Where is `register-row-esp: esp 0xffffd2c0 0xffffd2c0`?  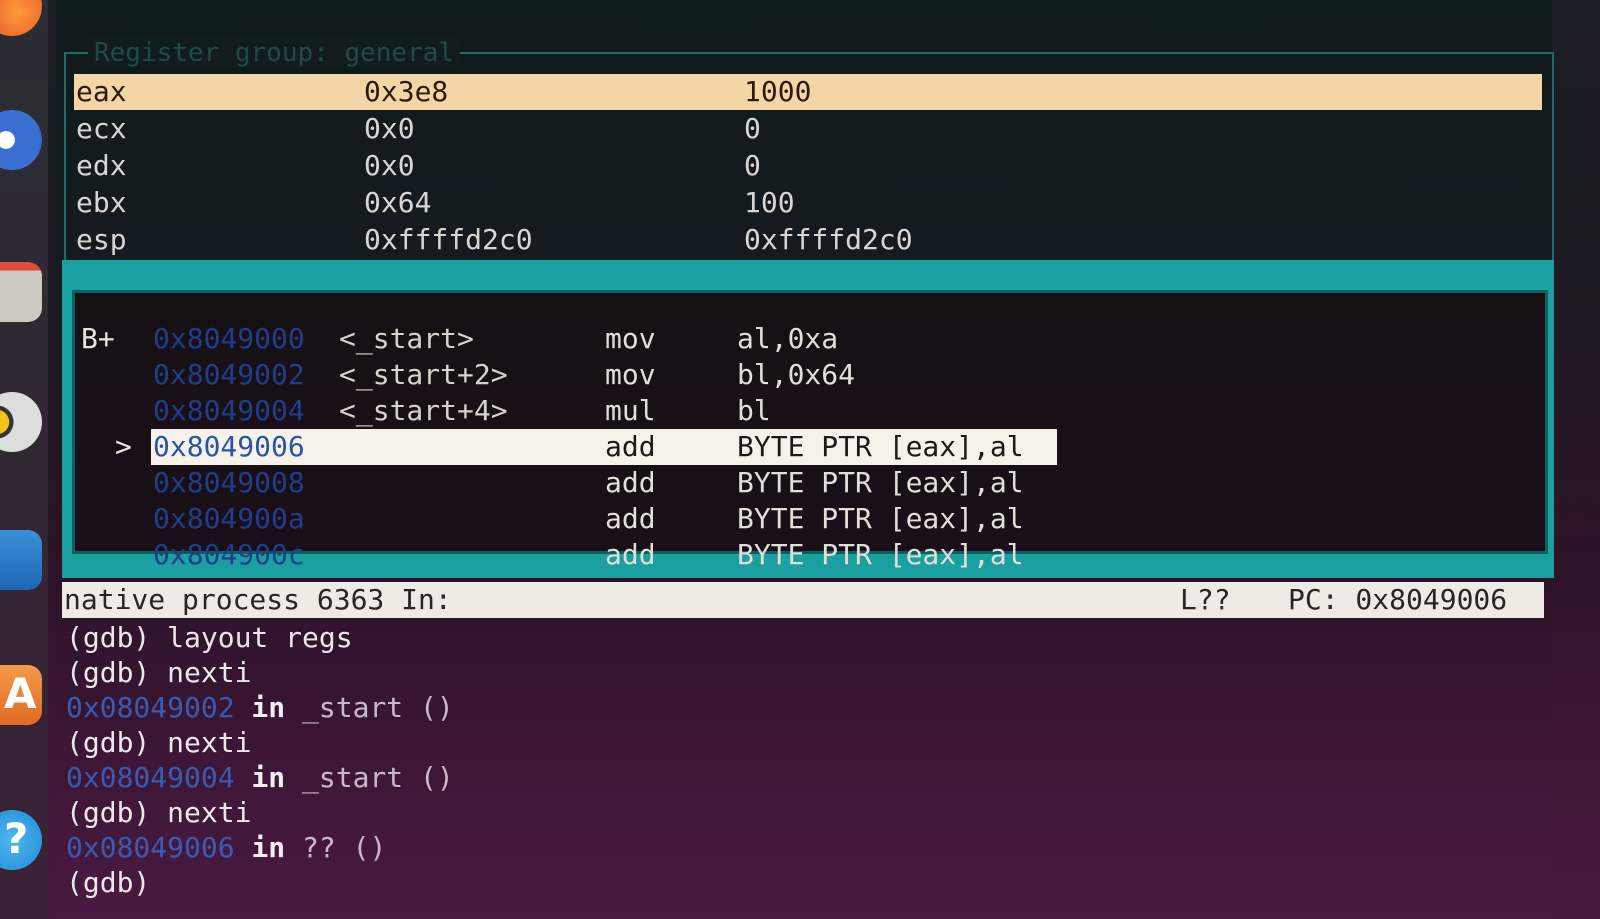 register-row-esp: esp 0xffffd2c0 0xffffd2c0 is located at coordinates (808, 240).